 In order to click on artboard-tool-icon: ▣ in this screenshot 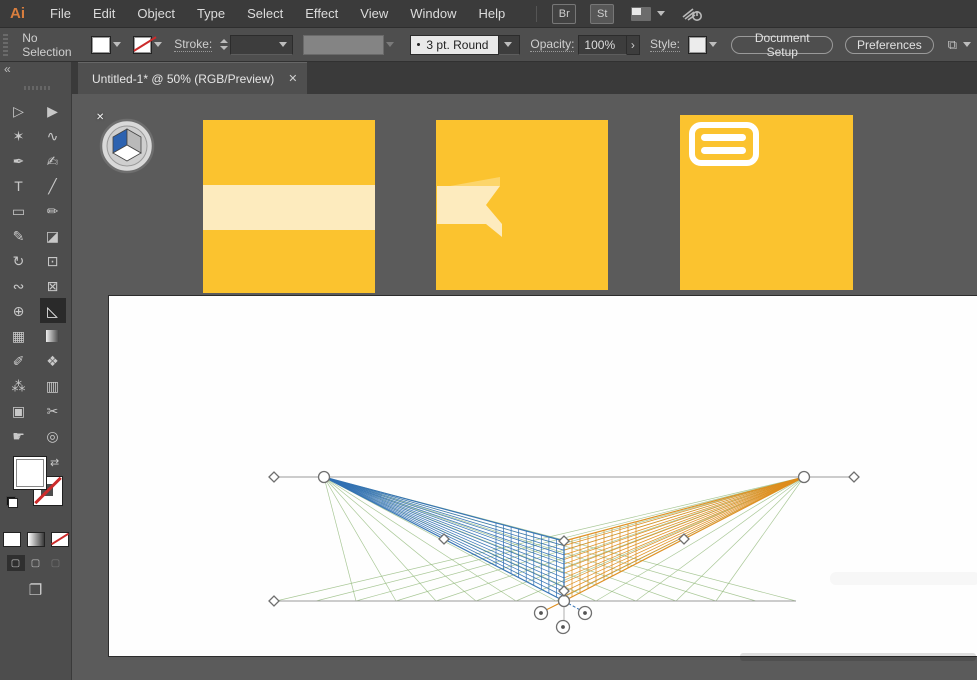, I will do `click(18, 410)`.